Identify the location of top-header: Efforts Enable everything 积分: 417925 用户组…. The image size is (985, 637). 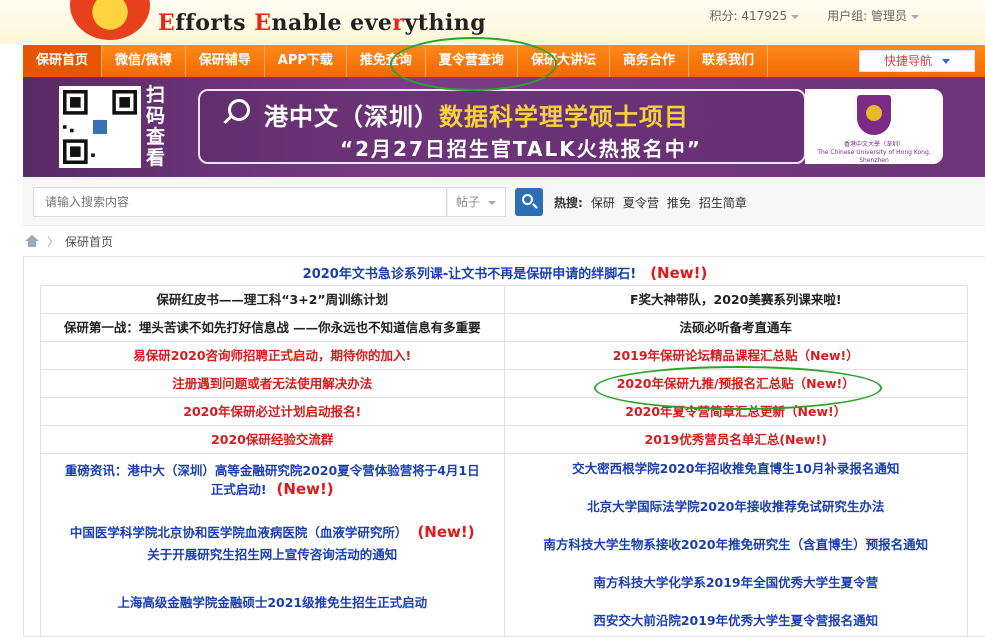
(492, 22).